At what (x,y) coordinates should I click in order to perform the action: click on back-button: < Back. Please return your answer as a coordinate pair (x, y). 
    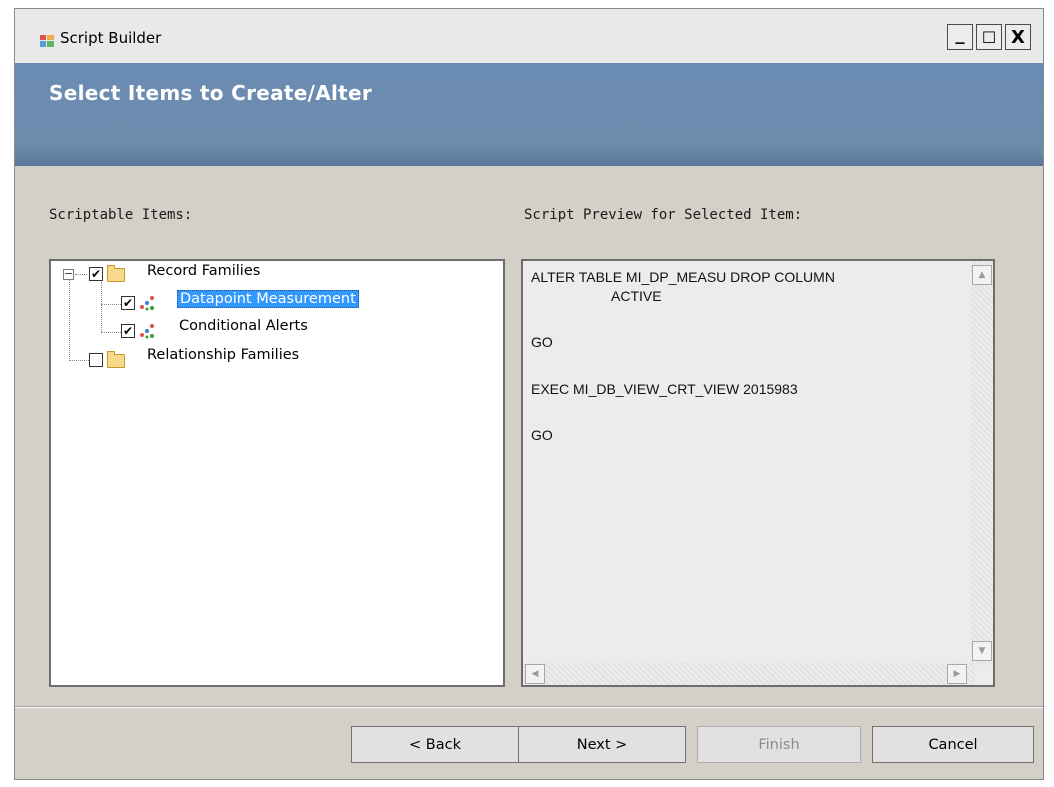
    Looking at the image, I should click on (435, 744).